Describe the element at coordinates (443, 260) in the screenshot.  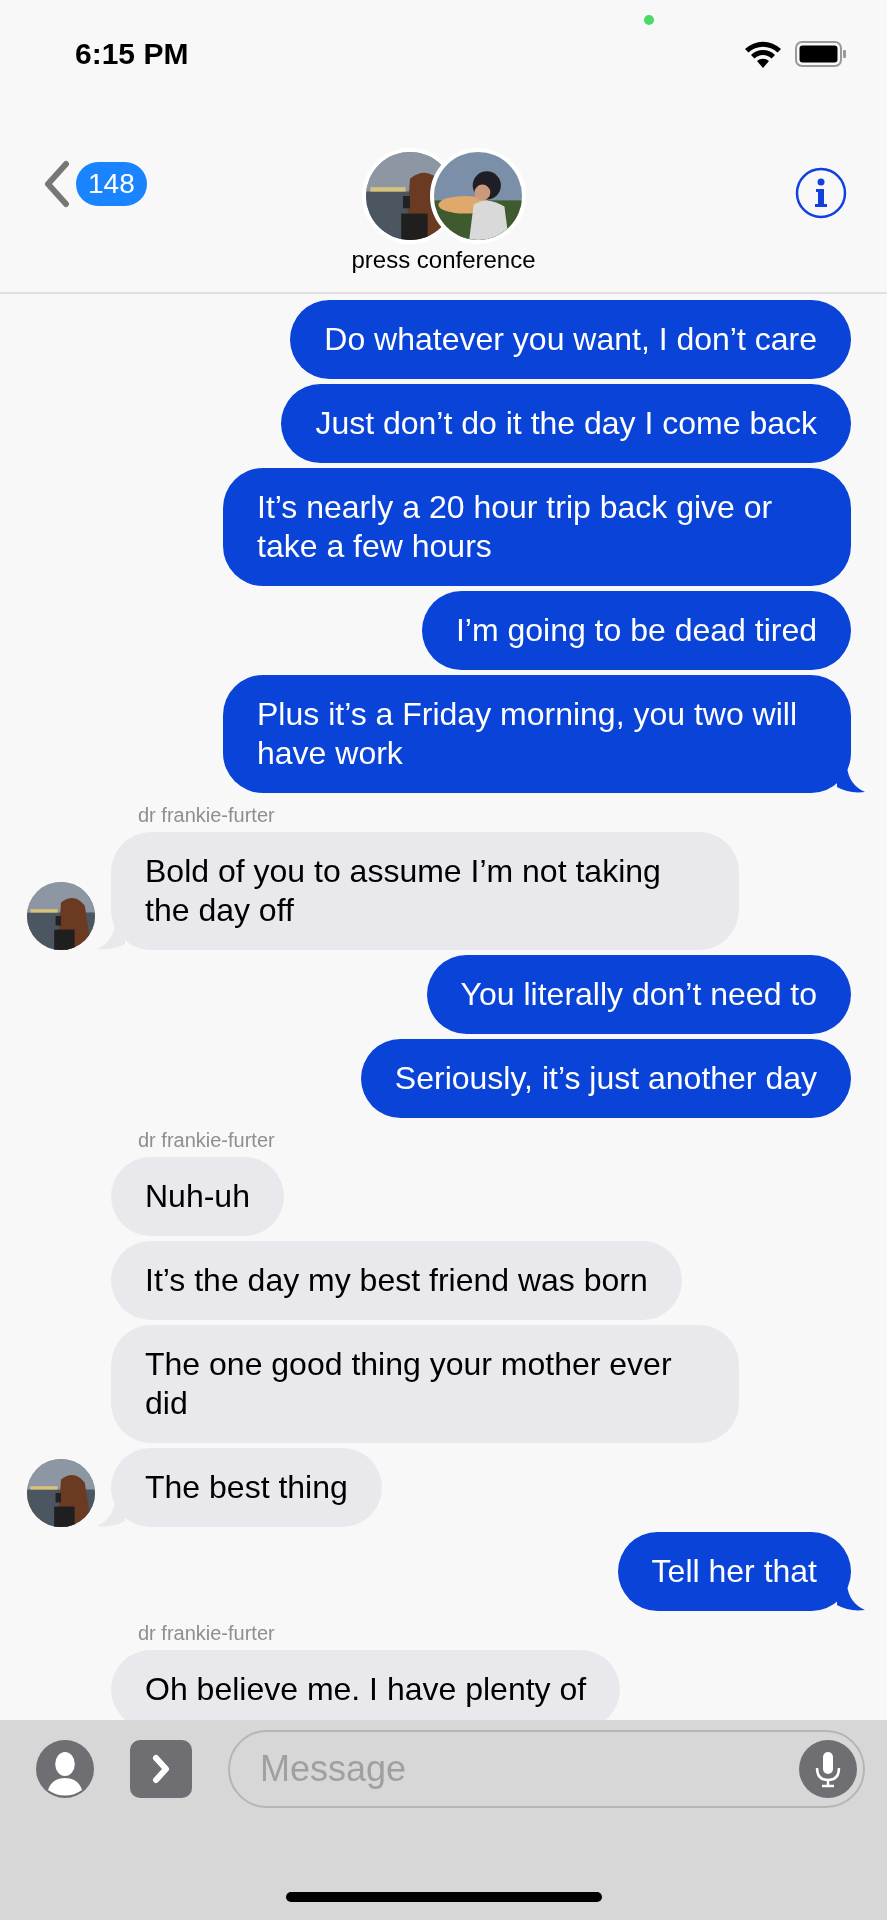
I see `conversation-title: press conference` at that location.